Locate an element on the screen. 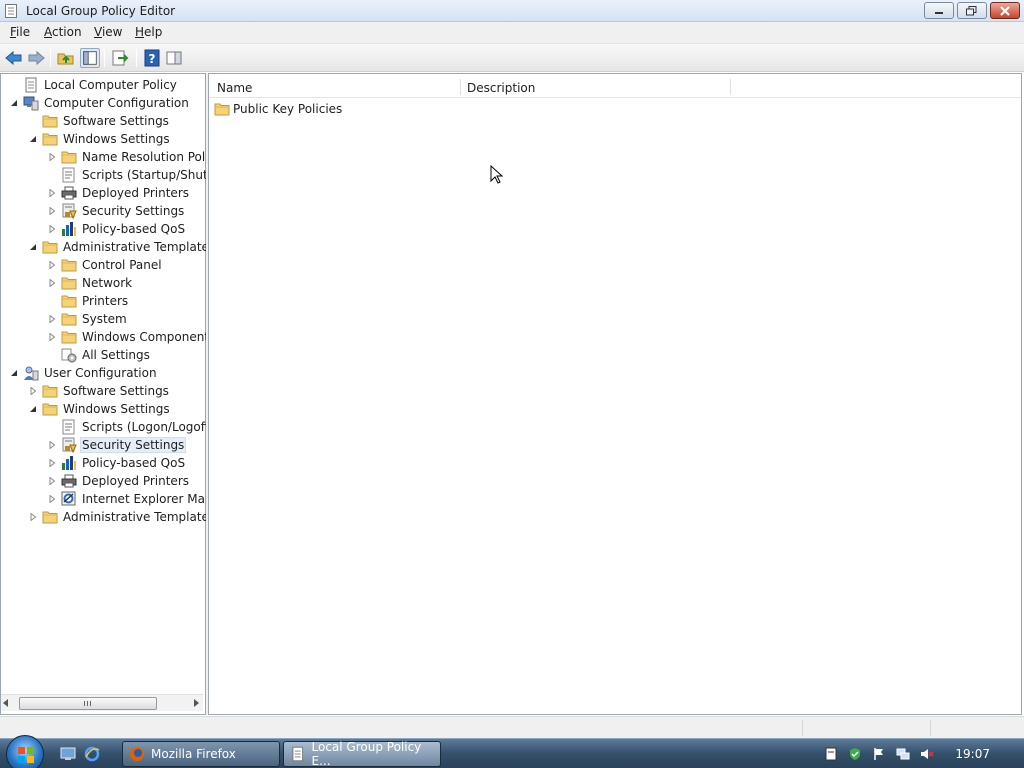 The height and width of the screenshot is (768, 1024). tree-item: Local Computer Policy is located at coordinates (94, 85).